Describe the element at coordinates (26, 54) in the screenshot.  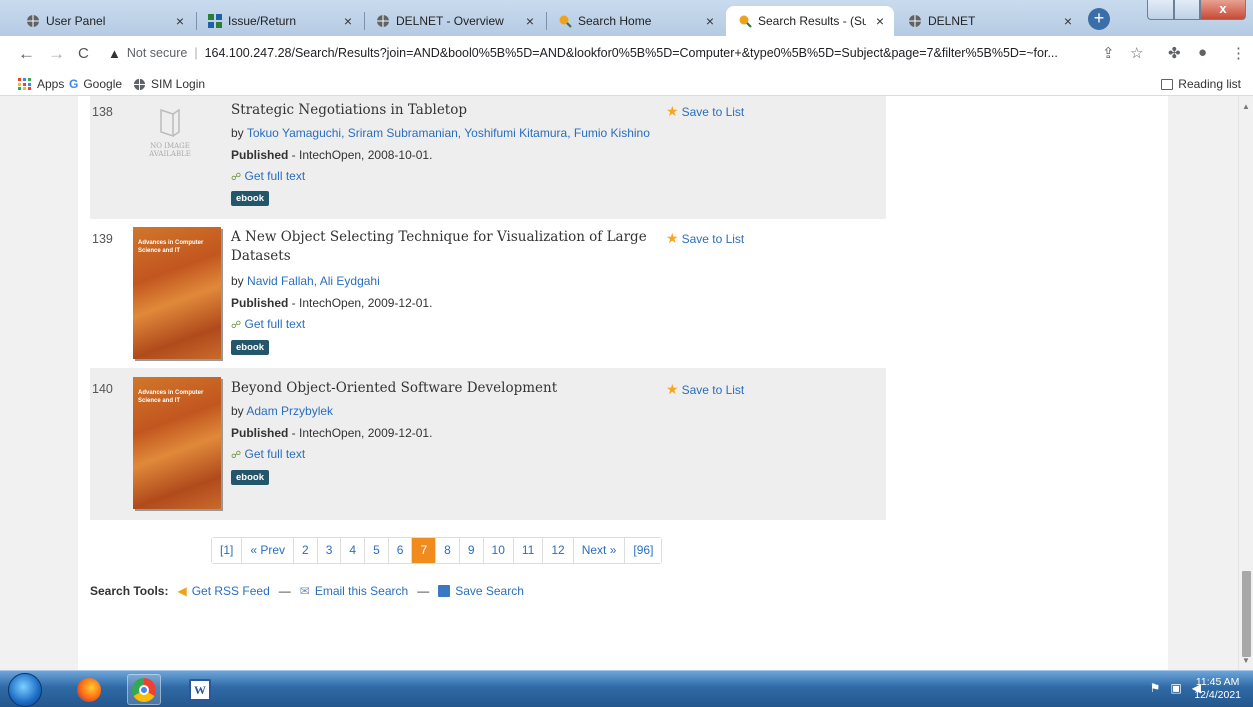
I see `back-button: ←` at that location.